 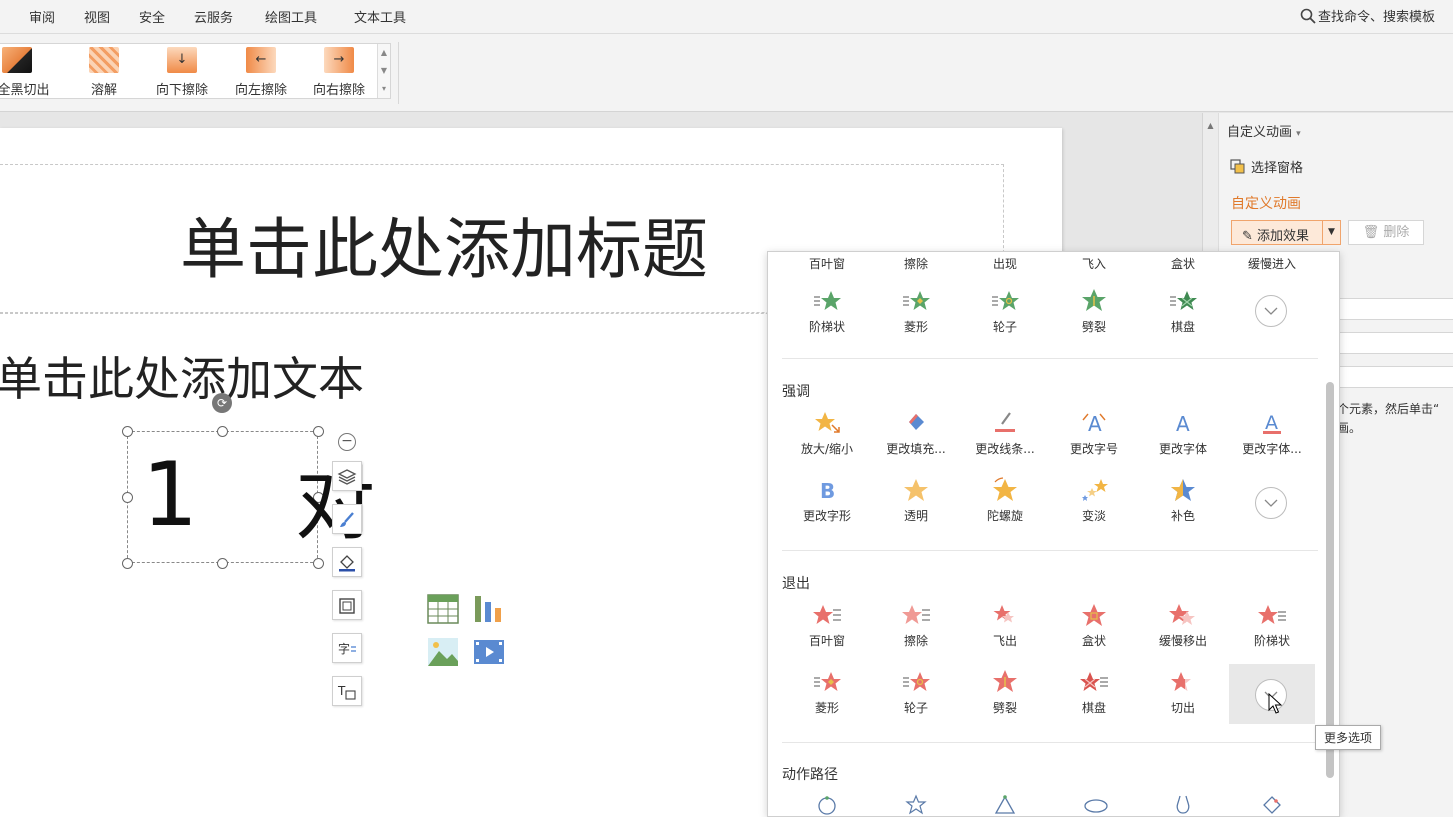 What do you see at coordinates (827, 692) in the screenshot?
I see `effect-exit-diamond: 菱形` at bounding box center [827, 692].